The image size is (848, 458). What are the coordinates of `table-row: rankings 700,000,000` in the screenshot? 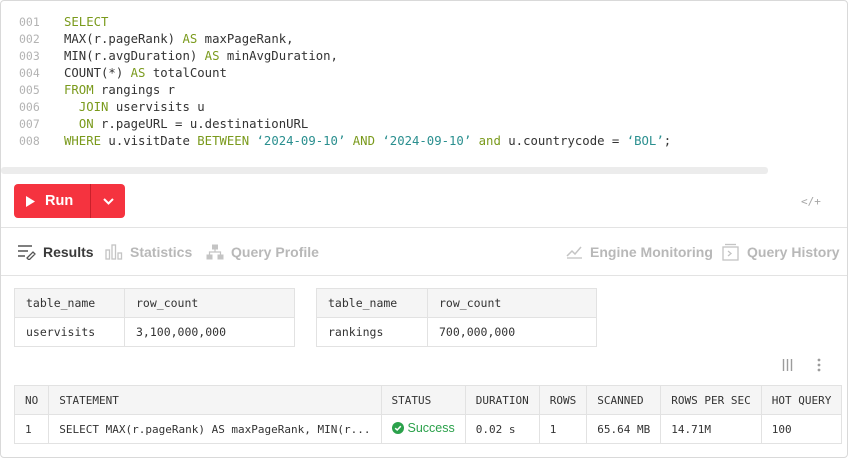 It's located at (456, 332).